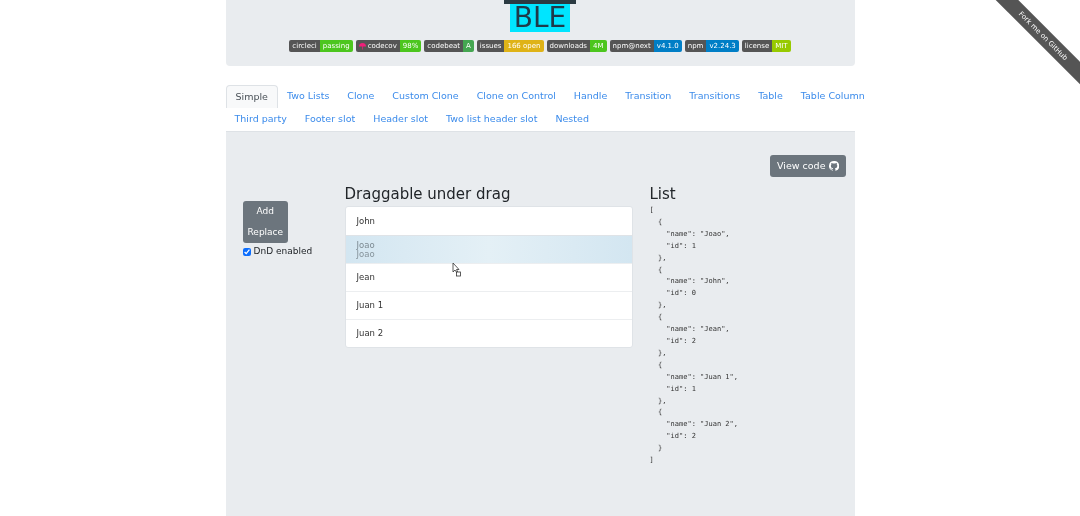 The height and width of the screenshot is (516, 1080). I want to click on cursor-icon, so click(456, 269).